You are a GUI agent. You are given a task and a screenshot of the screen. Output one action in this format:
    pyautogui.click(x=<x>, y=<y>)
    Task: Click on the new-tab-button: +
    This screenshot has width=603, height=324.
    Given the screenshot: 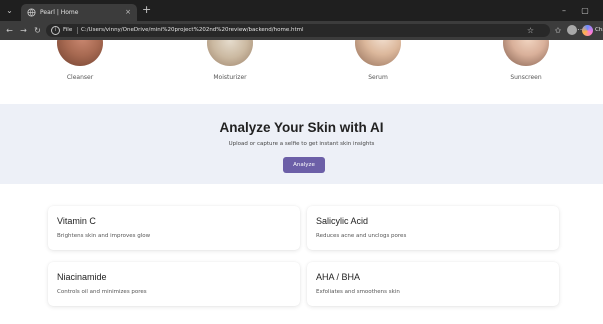 What is the action you would take?
    pyautogui.click(x=146, y=10)
    